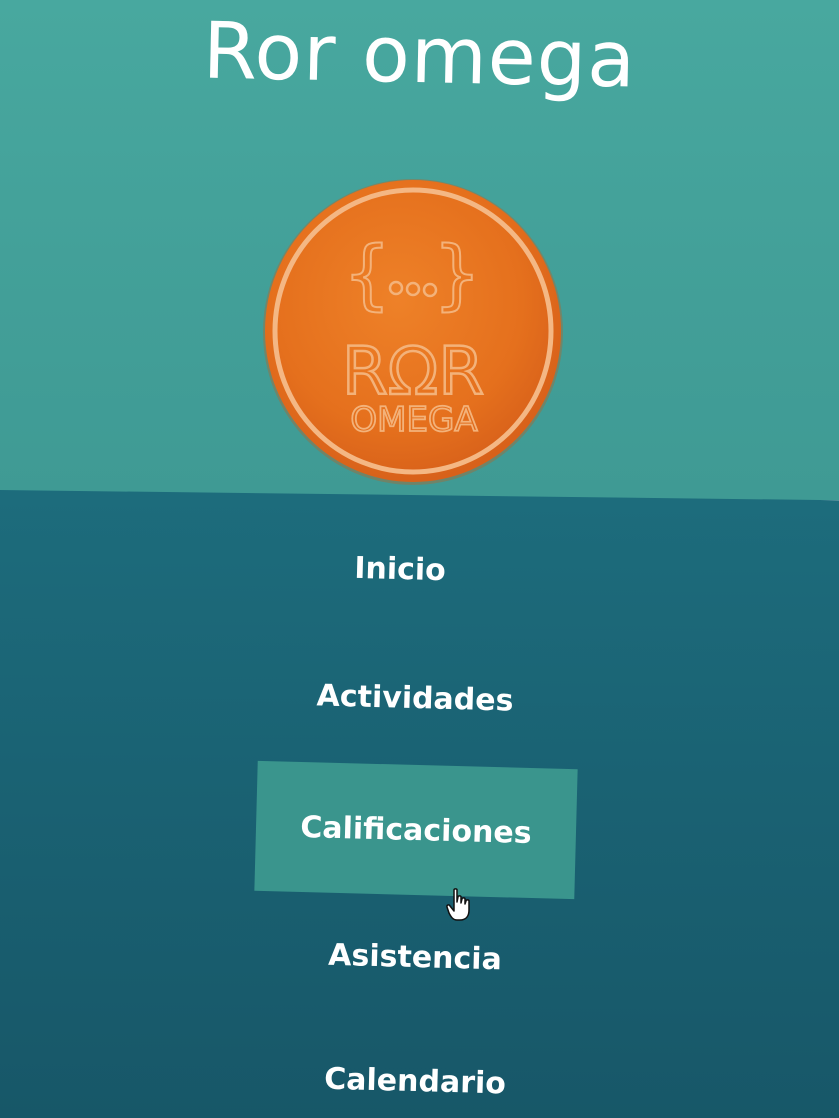  What do you see at coordinates (419, 56) in the screenshot?
I see `app-title: Ror omega` at bounding box center [419, 56].